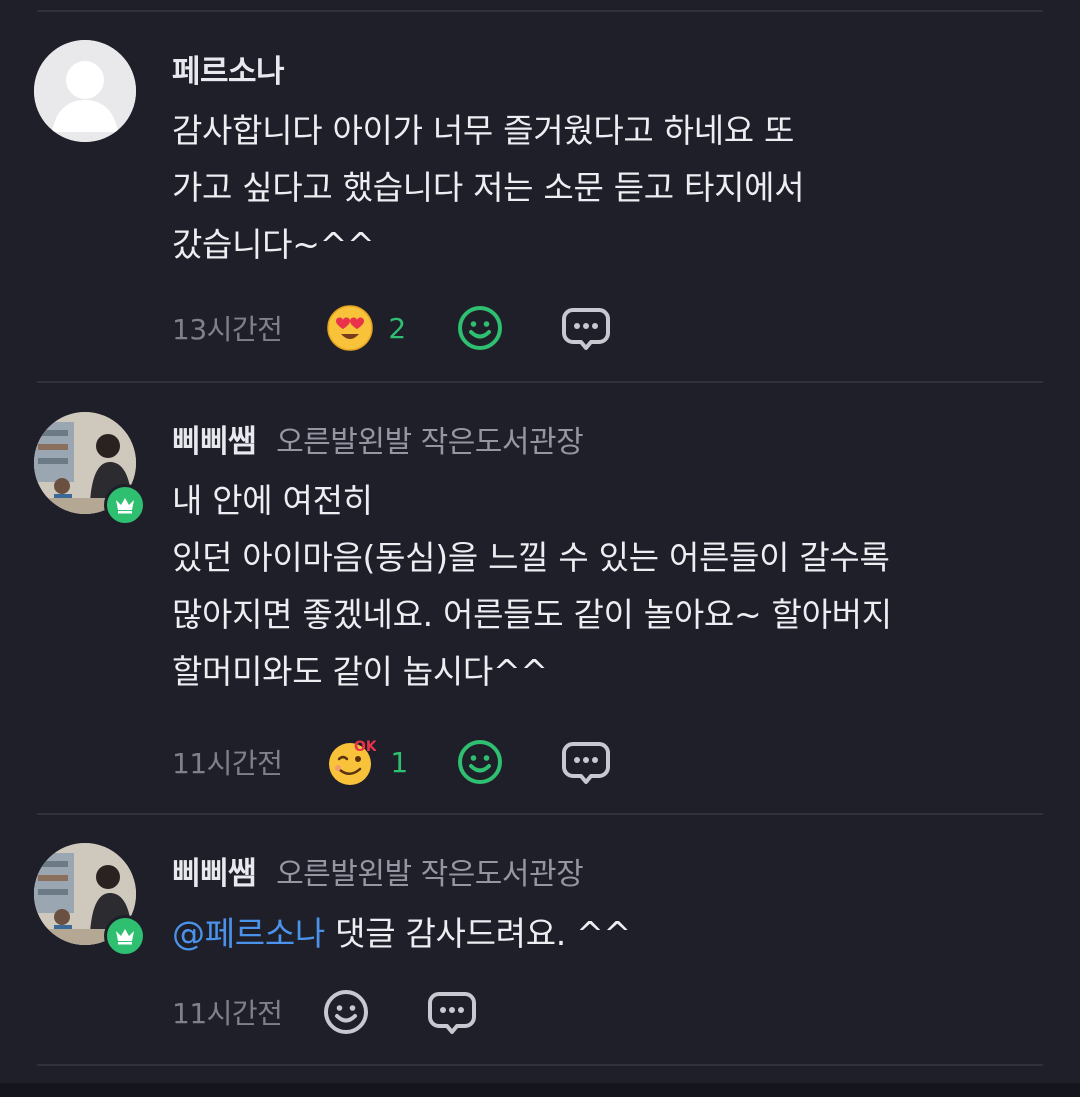 This screenshot has height=1097, width=1080. Describe the element at coordinates (350, 328) in the screenshot. I see `heart-eyes-emoji-icon` at that location.